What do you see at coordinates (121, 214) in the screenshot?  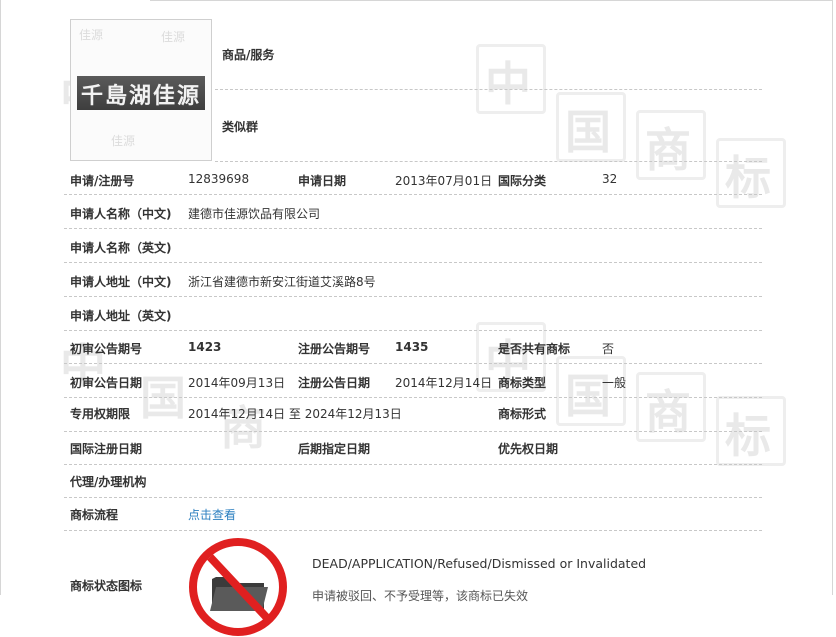 I see `field-label: 申请人名称（中文)` at bounding box center [121, 214].